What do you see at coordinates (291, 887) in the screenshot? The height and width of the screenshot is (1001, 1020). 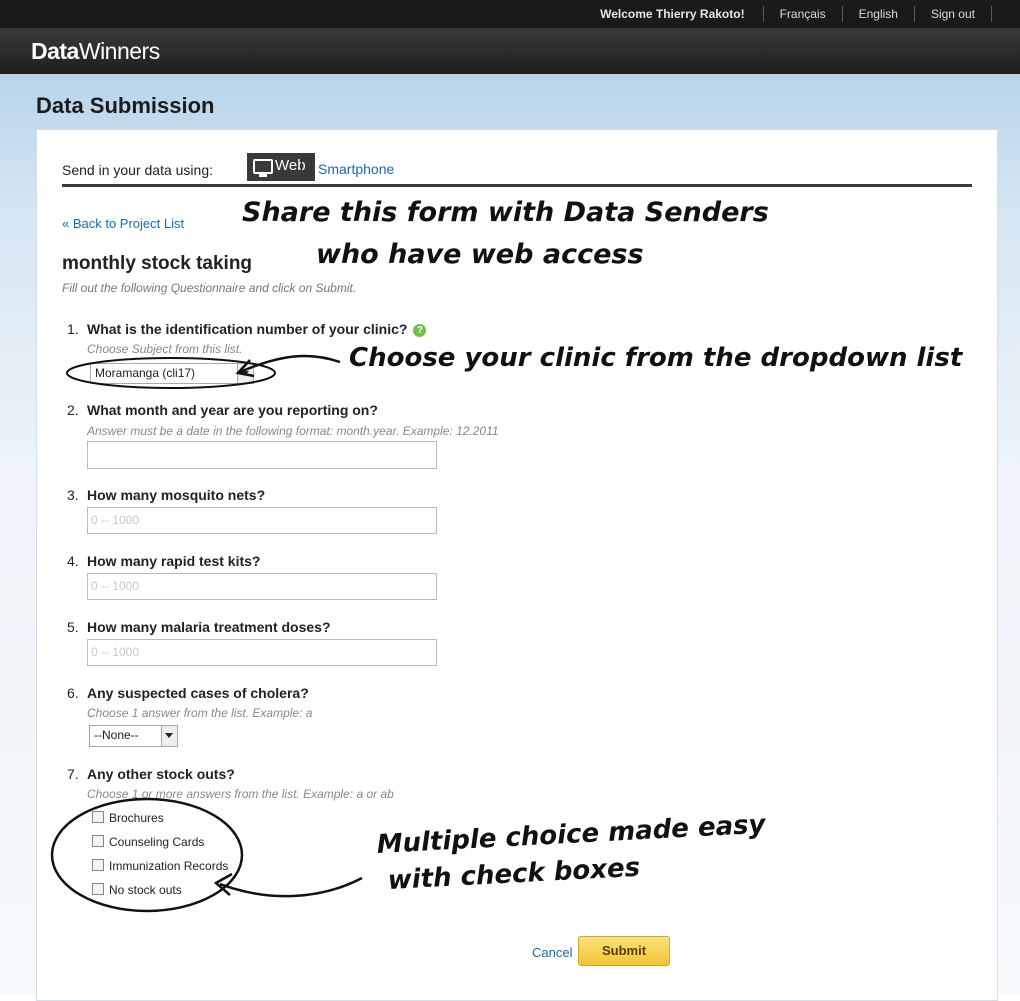 I see `arrow-to-checkboxes` at bounding box center [291, 887].